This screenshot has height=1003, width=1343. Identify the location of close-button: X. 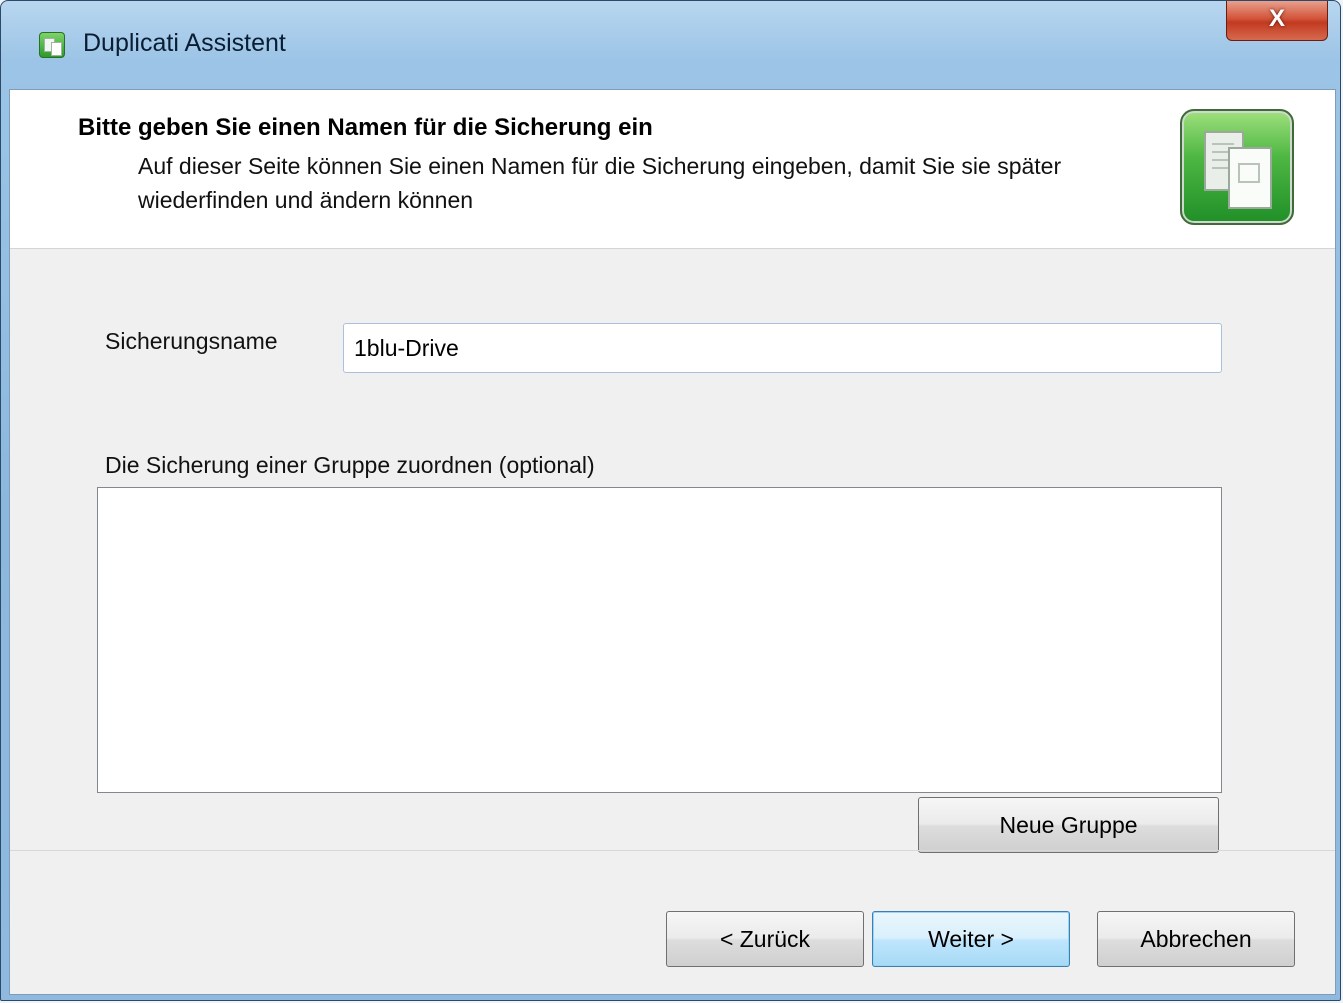
(1277, 21).